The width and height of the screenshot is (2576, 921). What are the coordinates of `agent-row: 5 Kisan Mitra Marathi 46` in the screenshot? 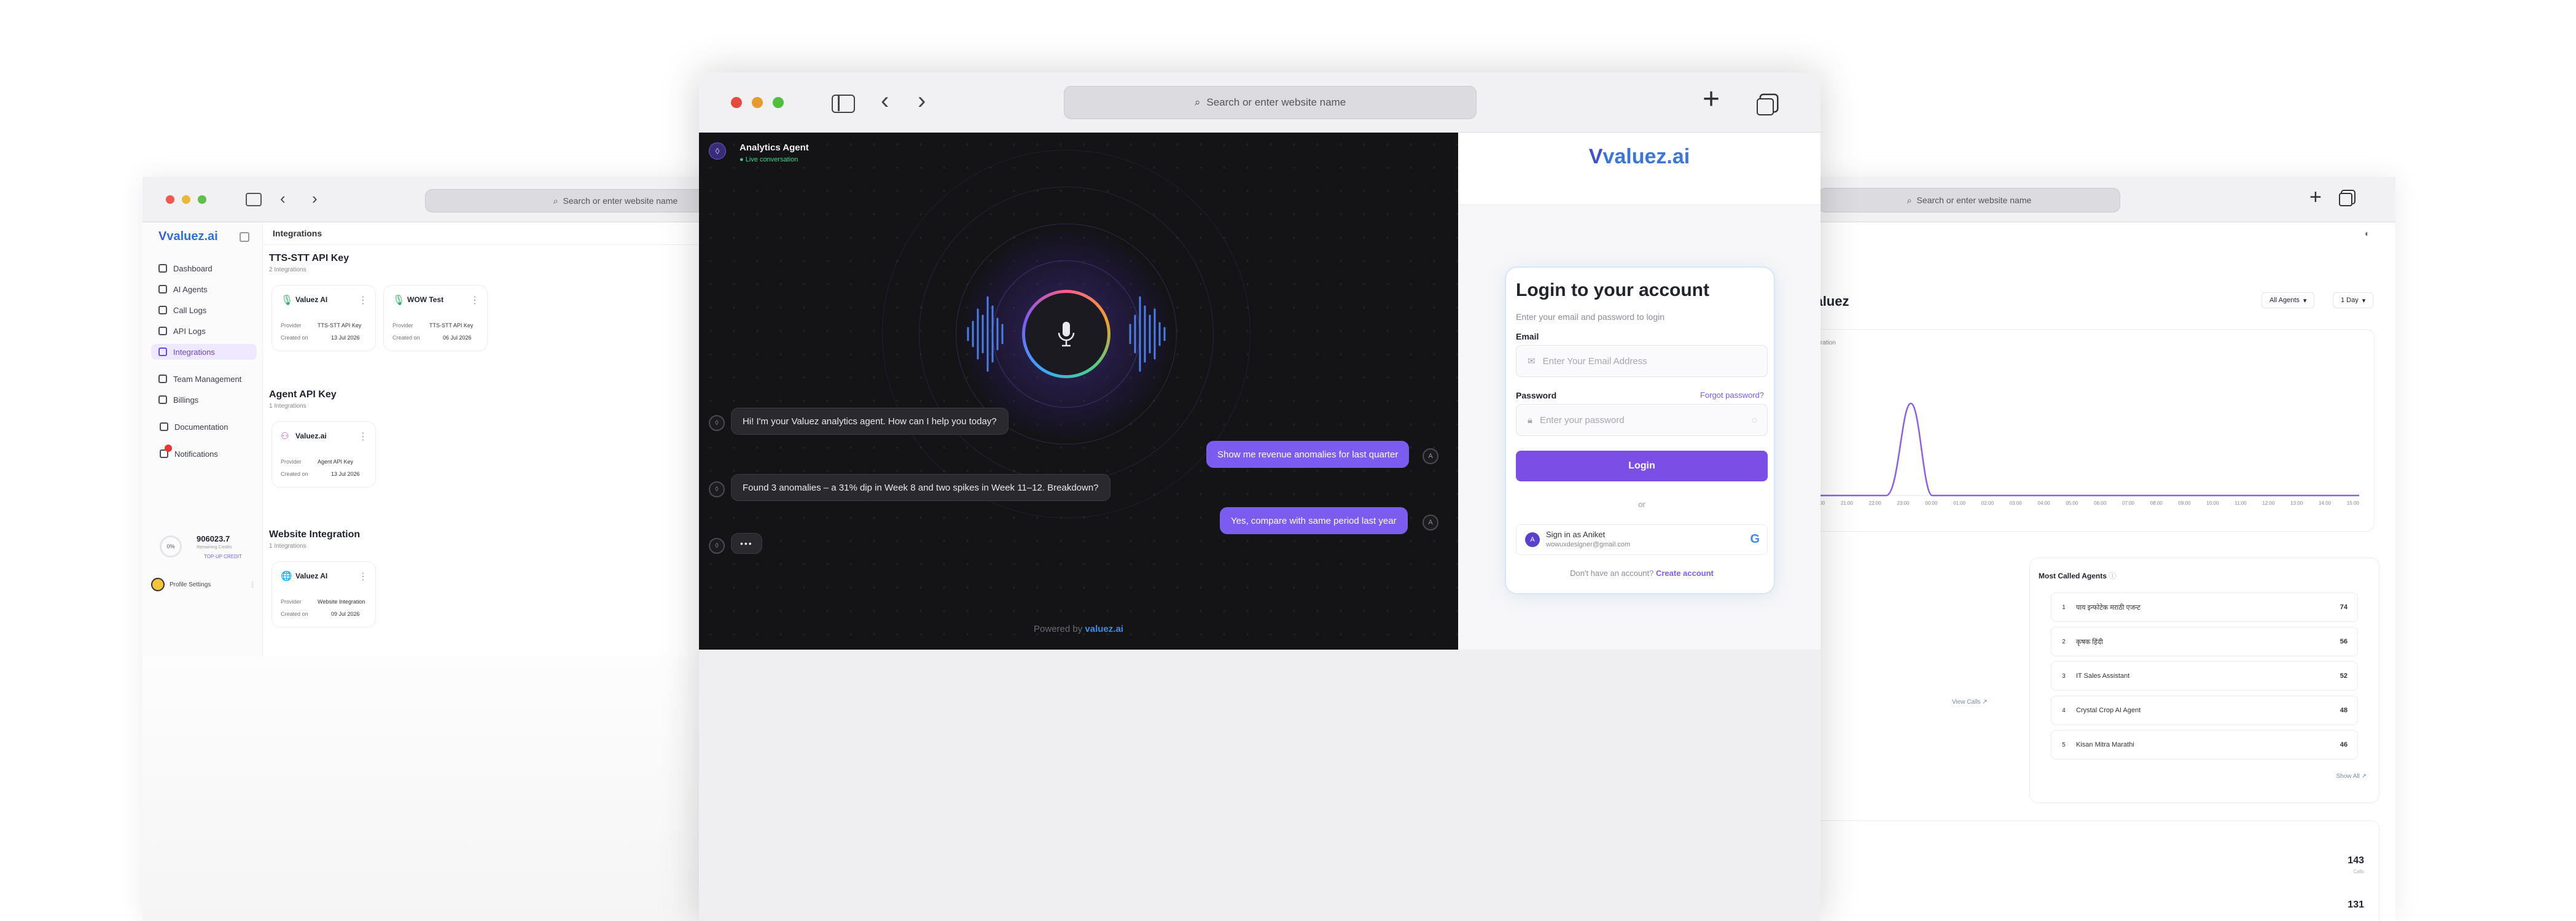 It's located at (2204, 745).